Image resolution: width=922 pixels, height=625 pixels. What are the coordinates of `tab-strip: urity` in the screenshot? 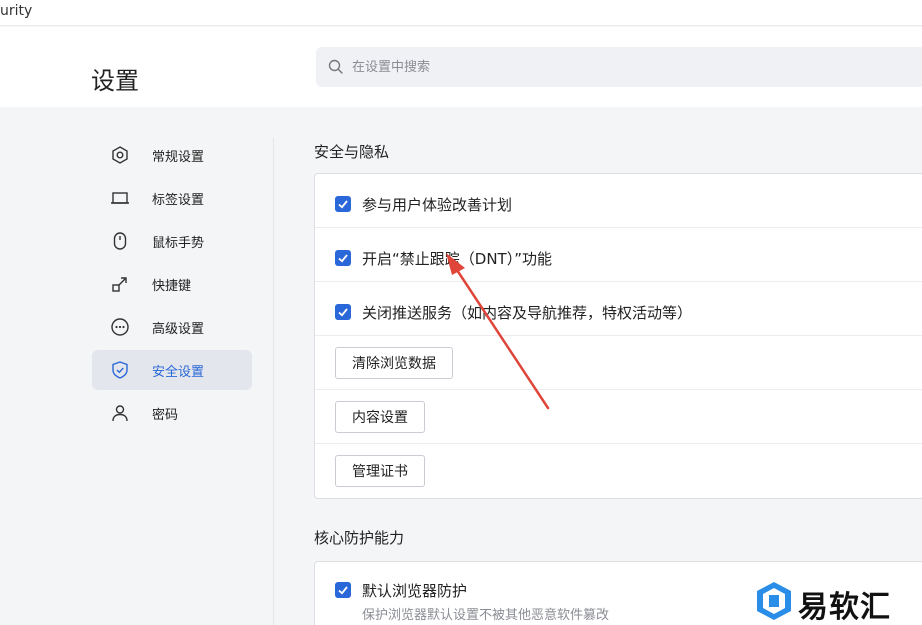 It's located at (461, 13).